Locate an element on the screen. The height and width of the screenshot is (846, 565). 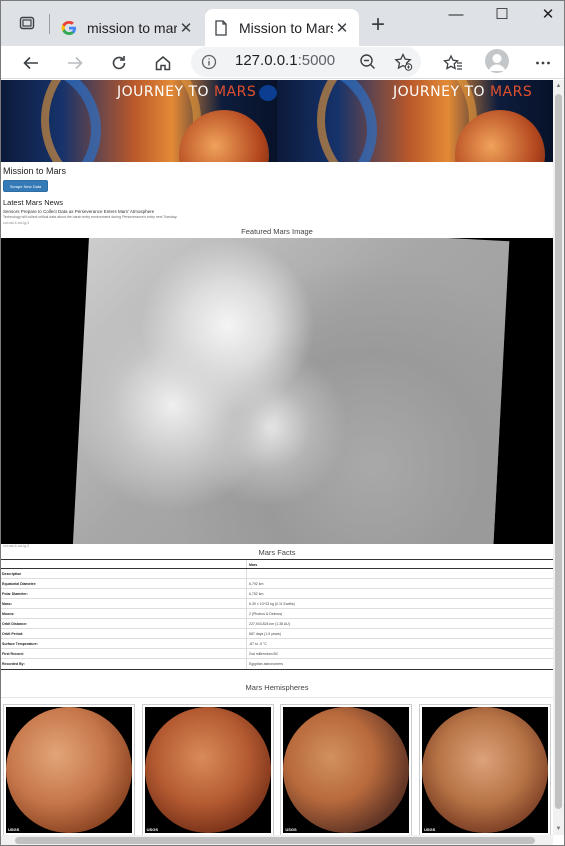
mars-hemispheres-heading: Mars Hemispheres is located at coordinates (277, 687).